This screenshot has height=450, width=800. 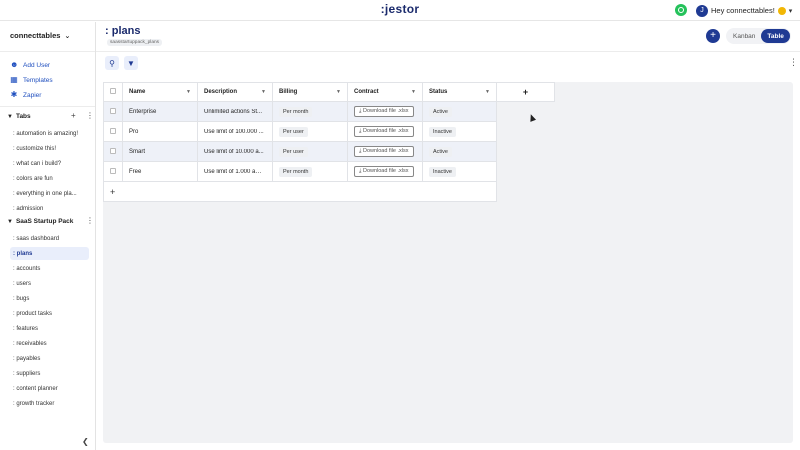 What do you see at coordinates (160, 151) in the screenshot?
I see `name-cell: Smart` at bounding box center [160, 151].